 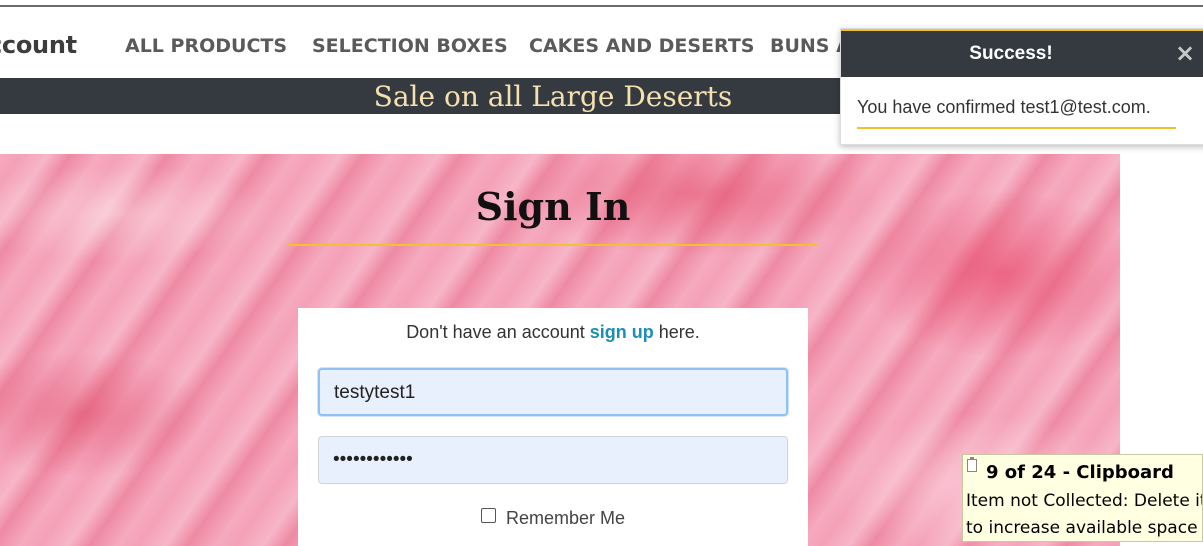 I want to click on signup-prompt-after: here., so click(x=679, y=332).